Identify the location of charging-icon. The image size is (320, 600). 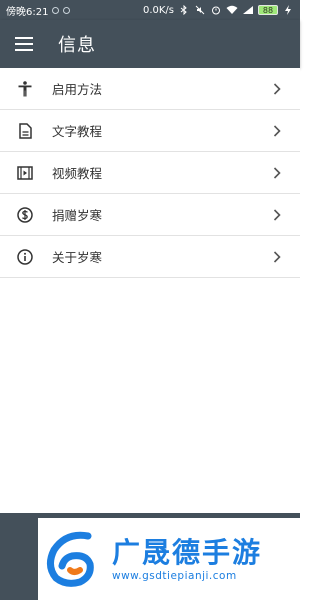
(288, 10).